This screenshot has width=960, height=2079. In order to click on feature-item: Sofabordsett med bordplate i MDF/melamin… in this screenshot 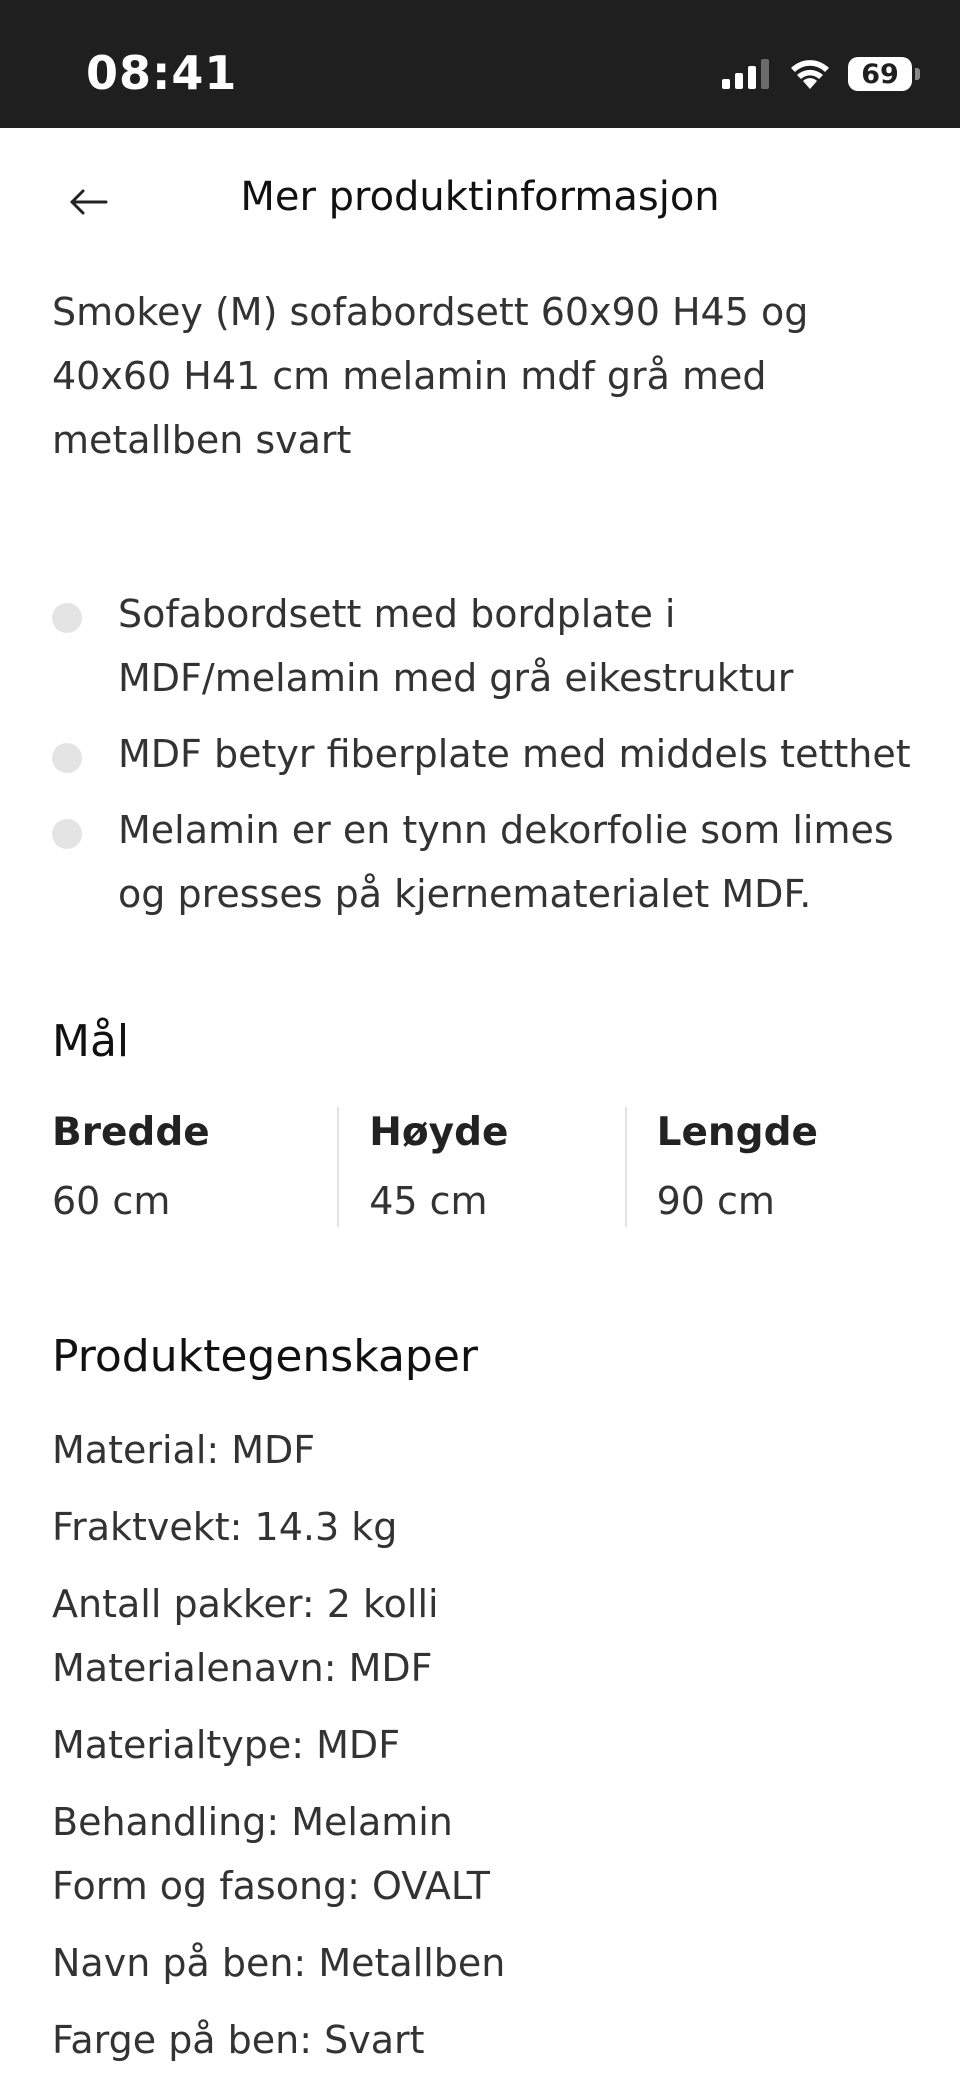, I will do `click(482, 646)`.